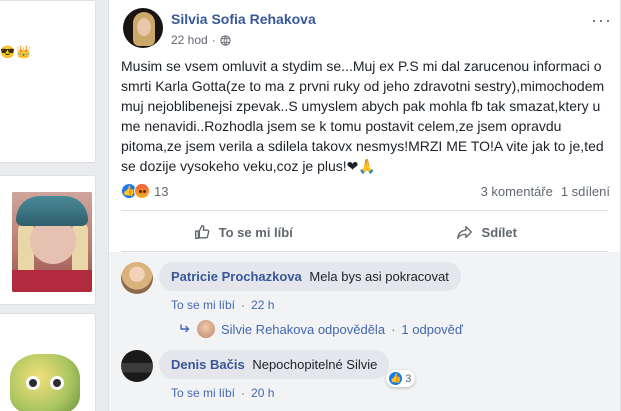 Image resolution: width=621 pixels, height=411 pixels. I want to click on share-button: Sdílet, so click(487, 232).